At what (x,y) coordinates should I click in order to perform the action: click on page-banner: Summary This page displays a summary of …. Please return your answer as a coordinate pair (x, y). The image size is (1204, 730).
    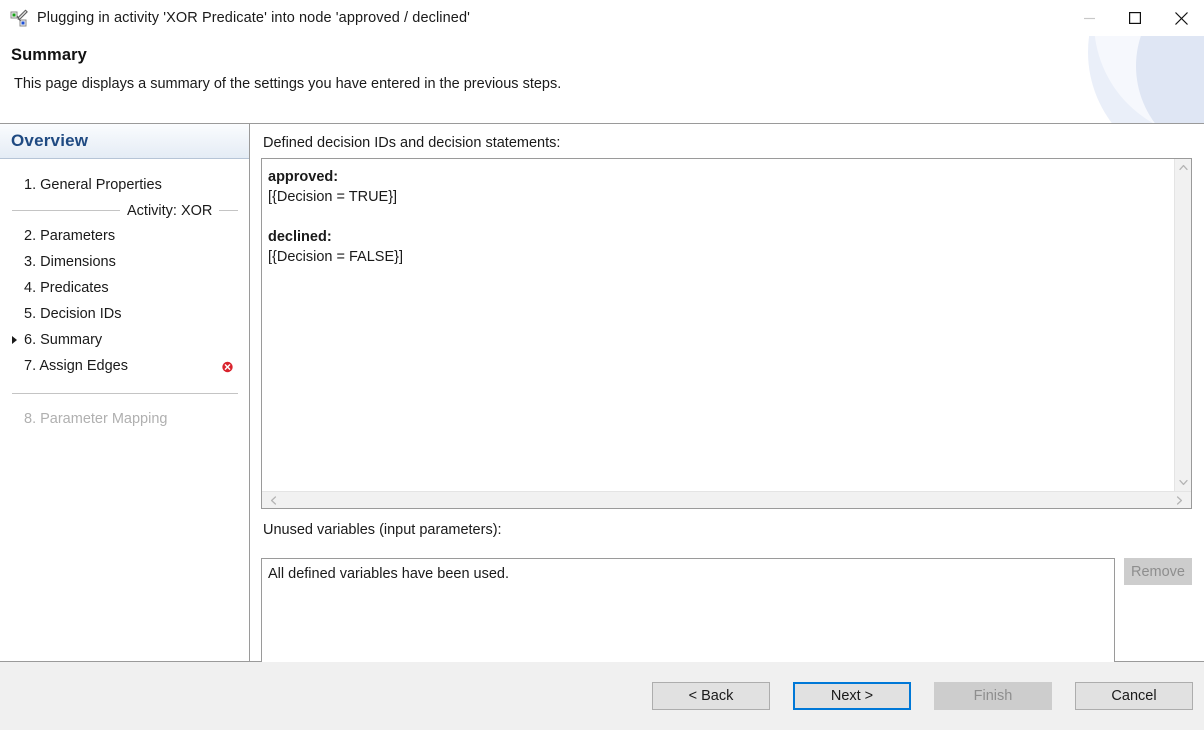
    Looking at the image, I should click on (602, 80).